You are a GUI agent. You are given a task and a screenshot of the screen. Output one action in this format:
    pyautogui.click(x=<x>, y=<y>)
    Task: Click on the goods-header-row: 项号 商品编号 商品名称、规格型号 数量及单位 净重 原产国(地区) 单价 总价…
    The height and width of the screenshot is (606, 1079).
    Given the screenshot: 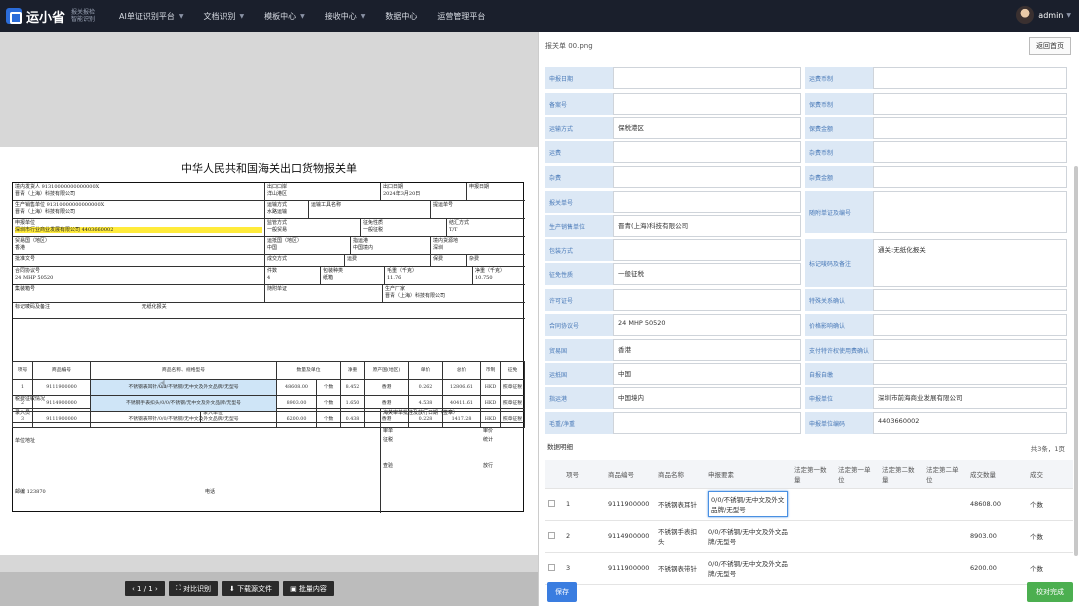 What is the action you would take?
    pyautogui.click(x=268, y=370)
    